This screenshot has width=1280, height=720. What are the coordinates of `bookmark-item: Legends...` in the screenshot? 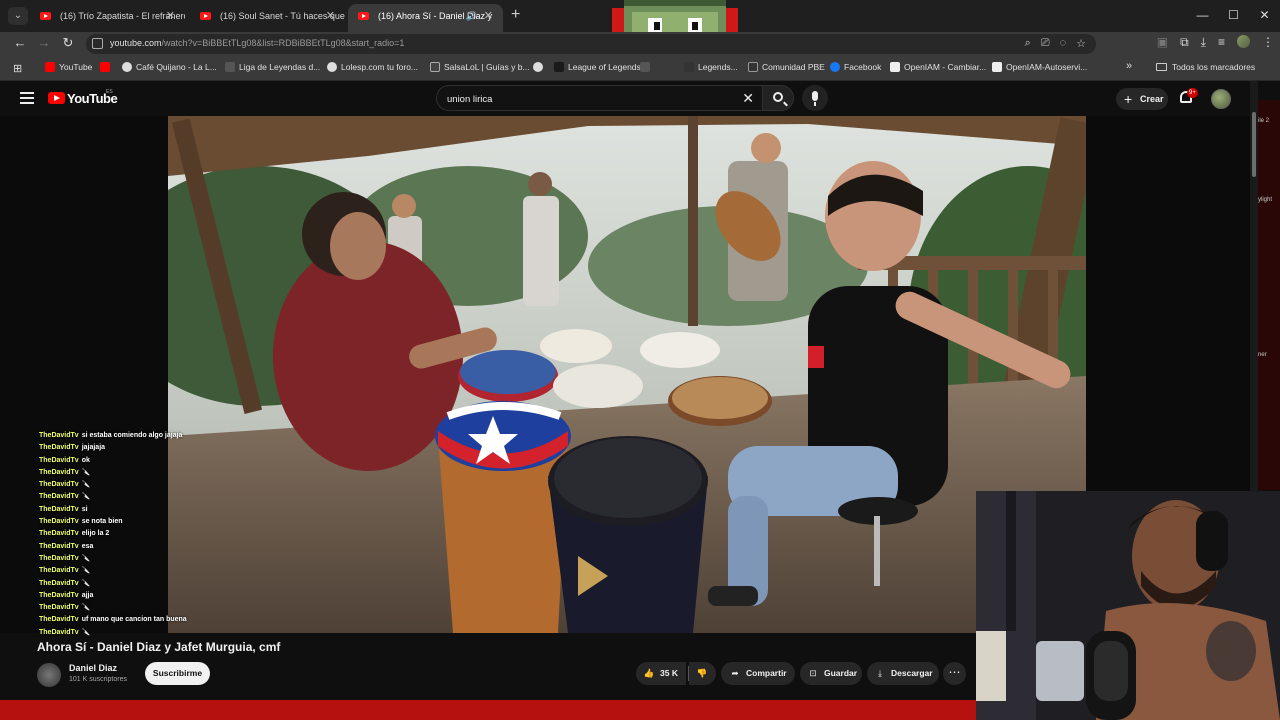 It's located at (711, 67).